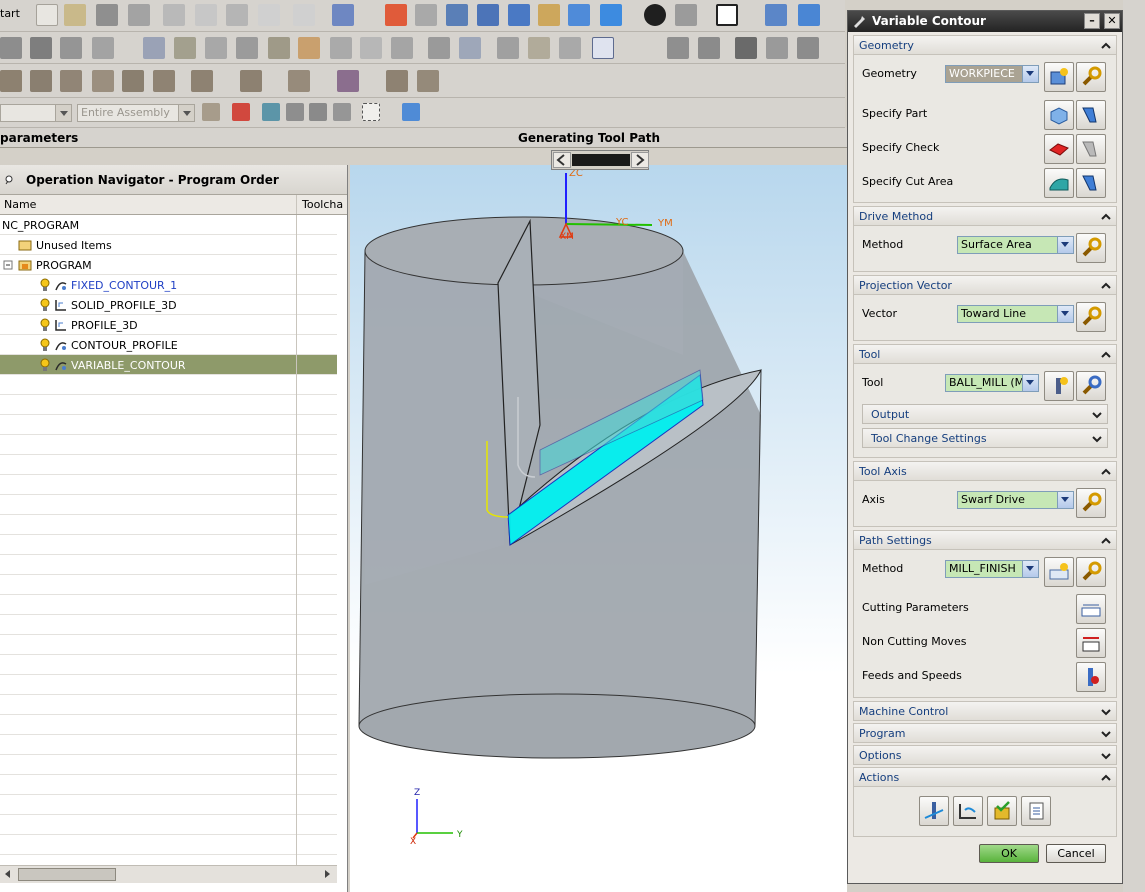 The width and height of the screenshot is (1145, 892). I want to click on point-icon, so click(777, 48).